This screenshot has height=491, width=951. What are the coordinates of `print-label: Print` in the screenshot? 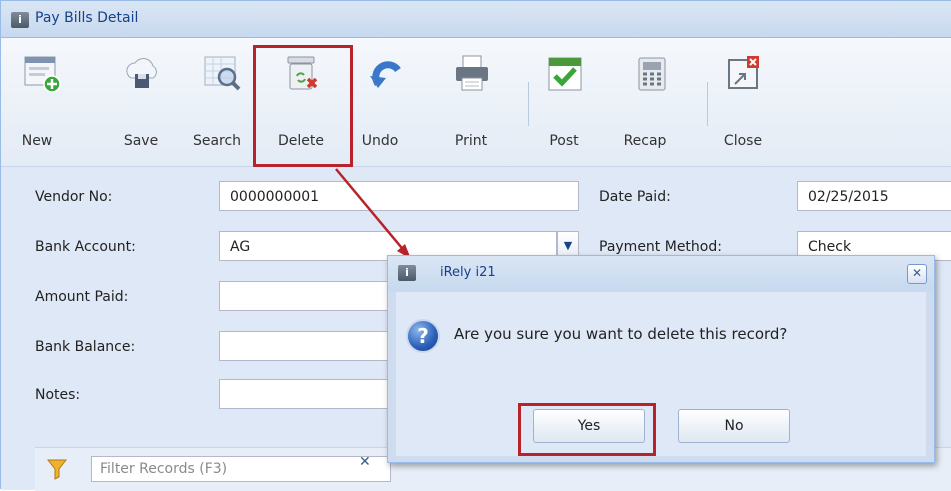 It's located at (471, 141).